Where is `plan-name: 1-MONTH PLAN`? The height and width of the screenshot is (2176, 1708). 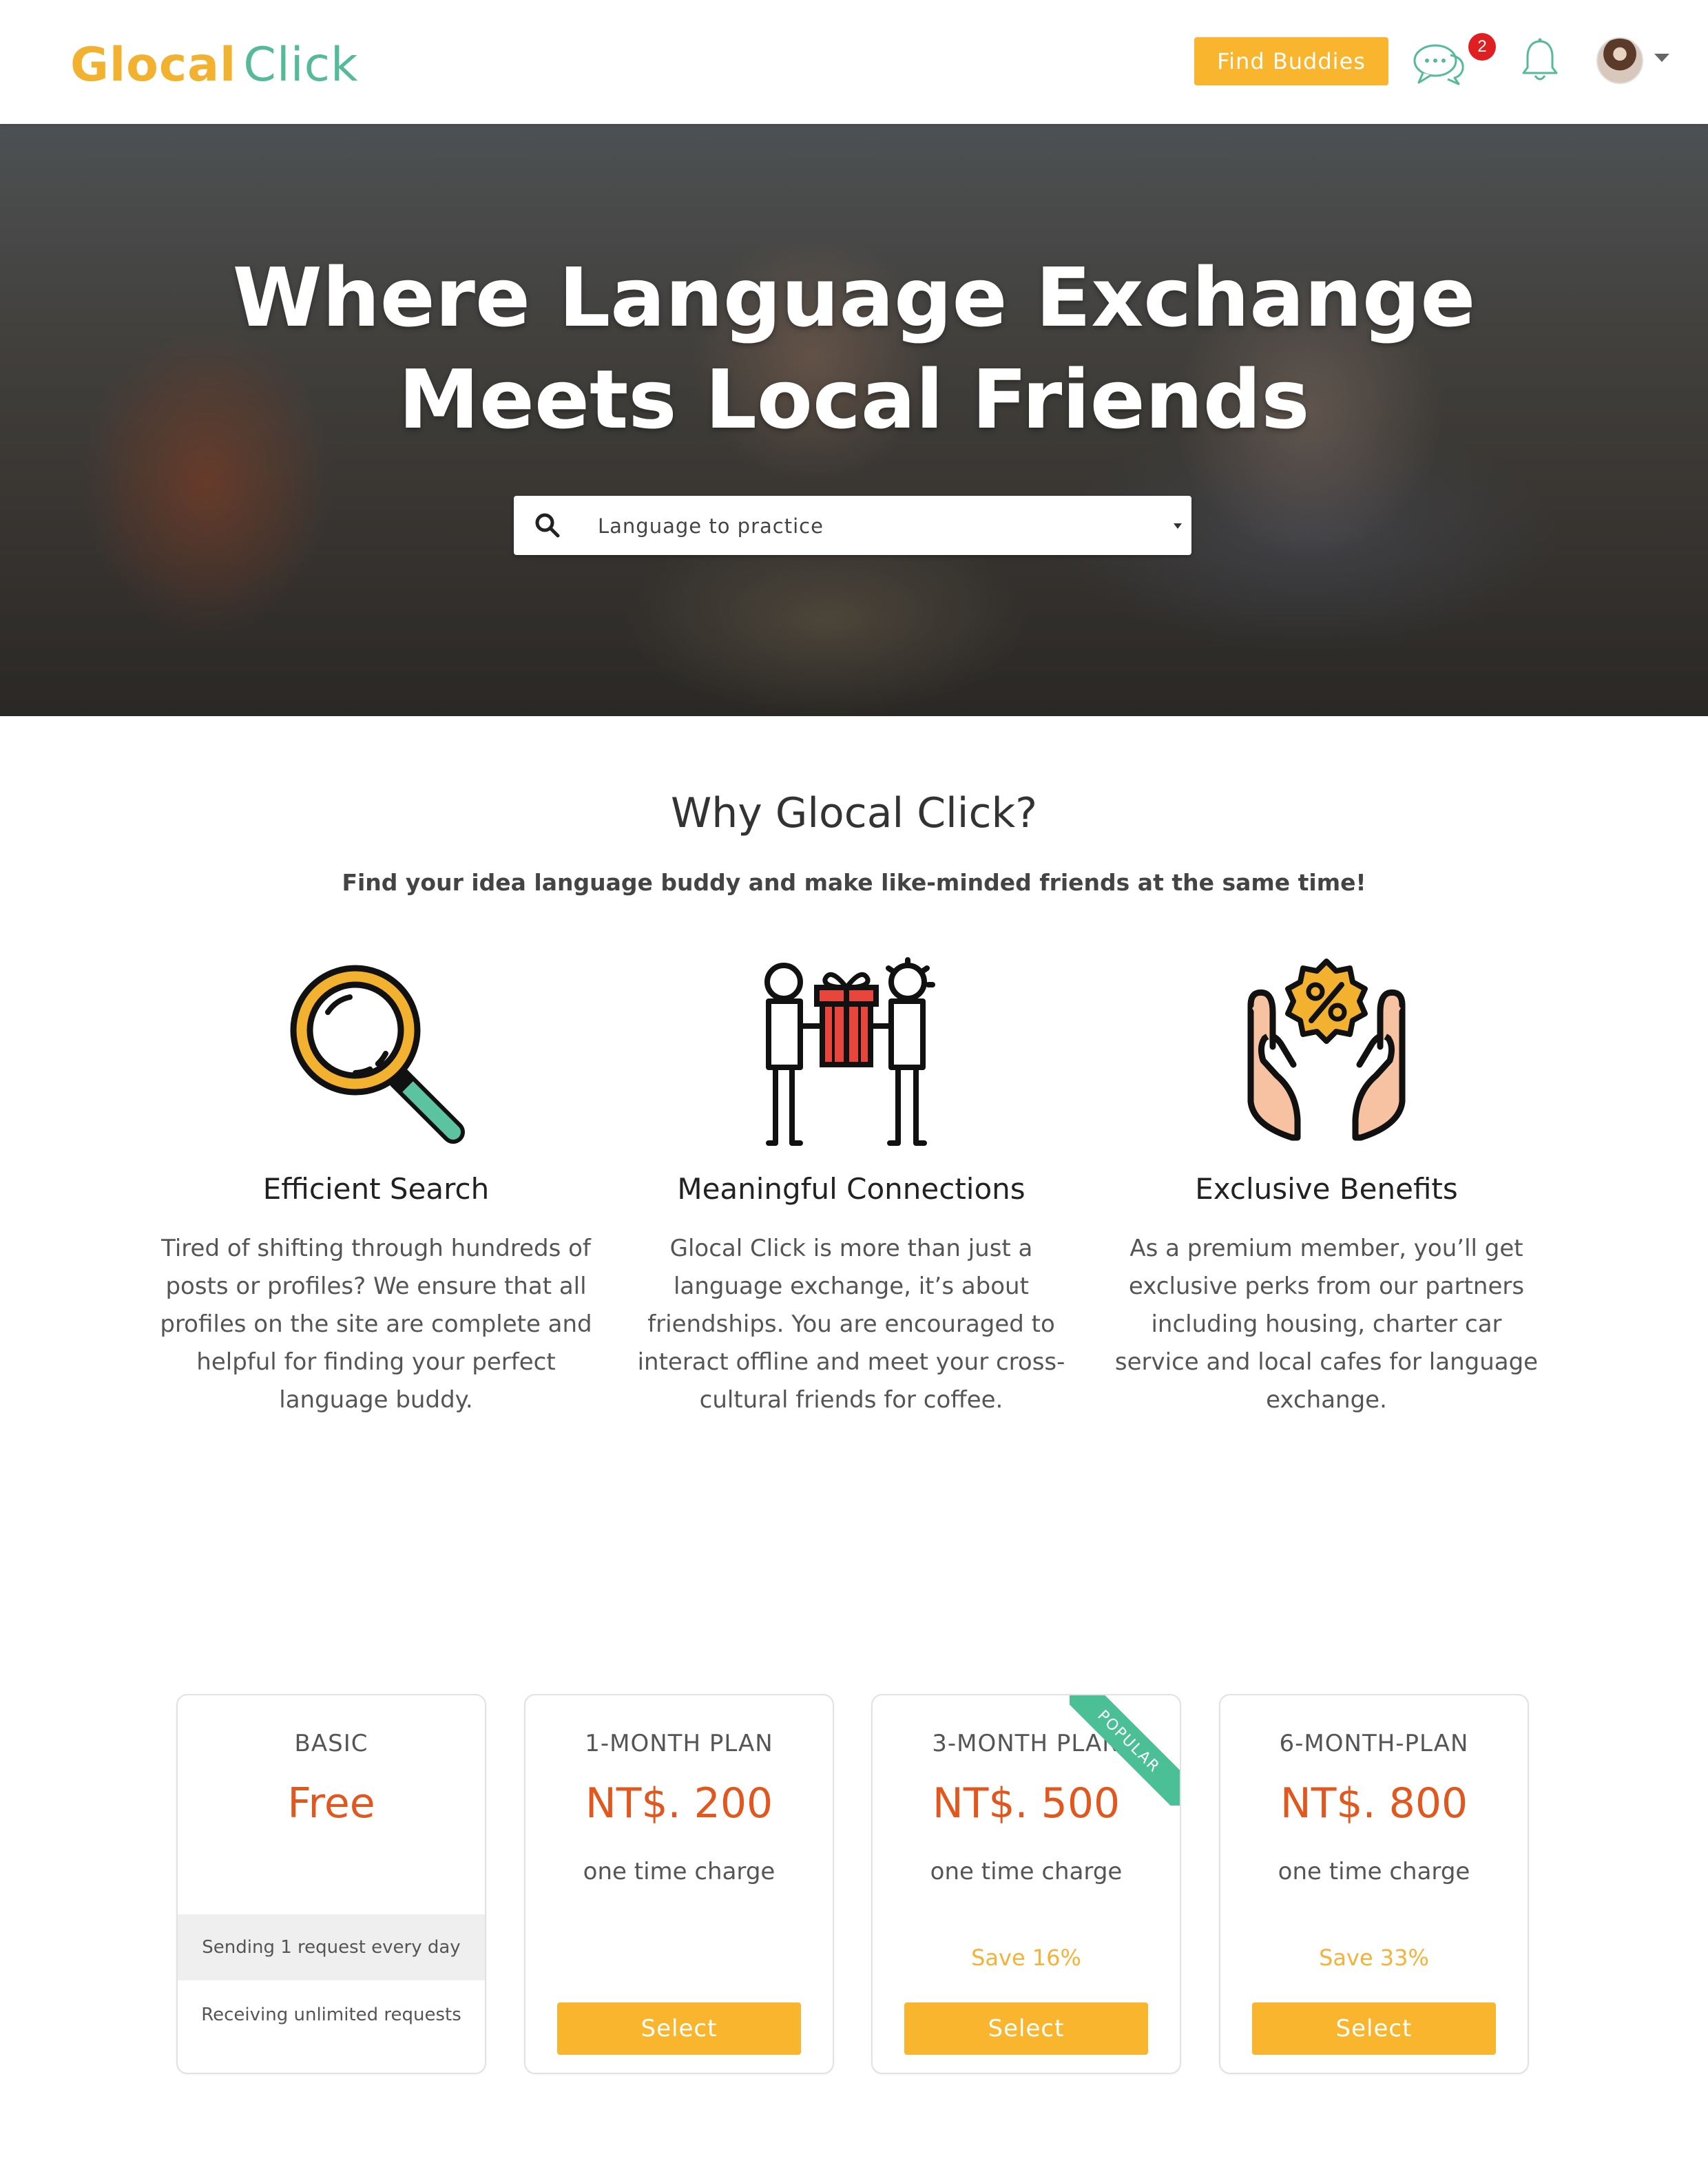 plan-name: 1-MONTH PLAN is located at coordinates (679, 1743).